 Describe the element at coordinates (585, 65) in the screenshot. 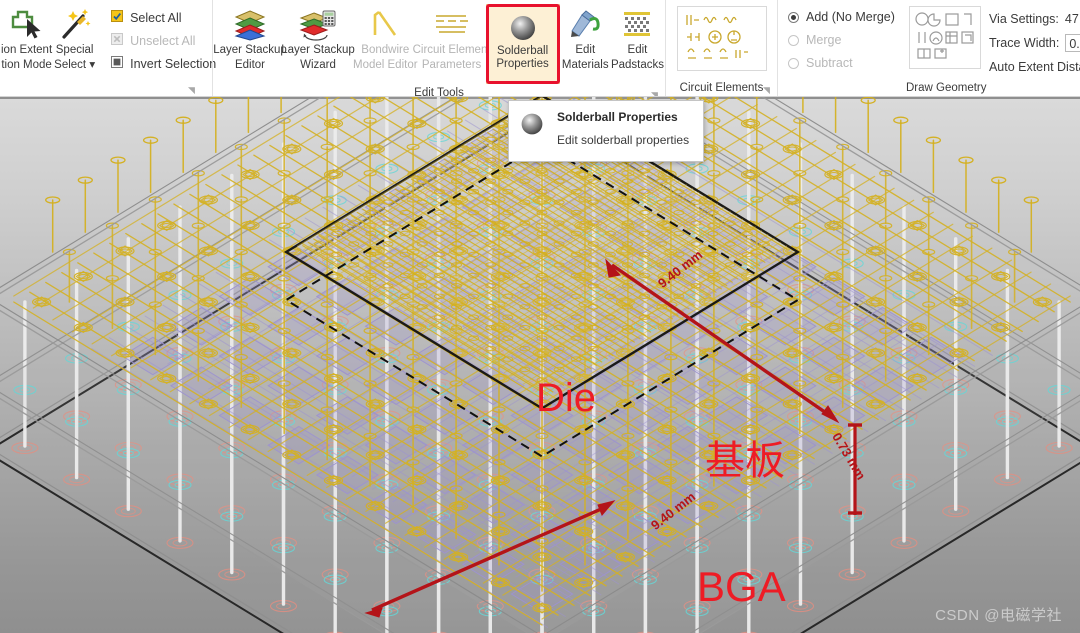

I see `edit-materials-label-2: Materials` at that location.